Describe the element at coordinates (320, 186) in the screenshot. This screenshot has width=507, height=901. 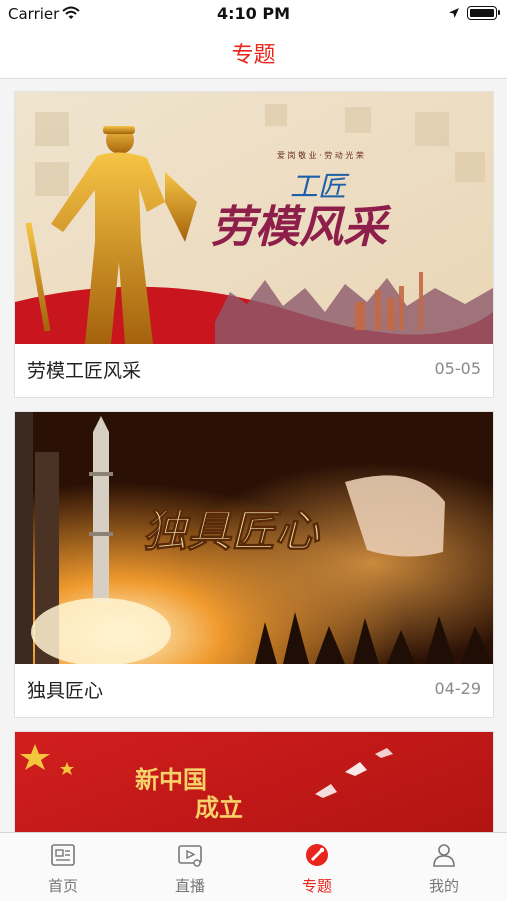
I see `banner-small-title: 工匠` at that location.